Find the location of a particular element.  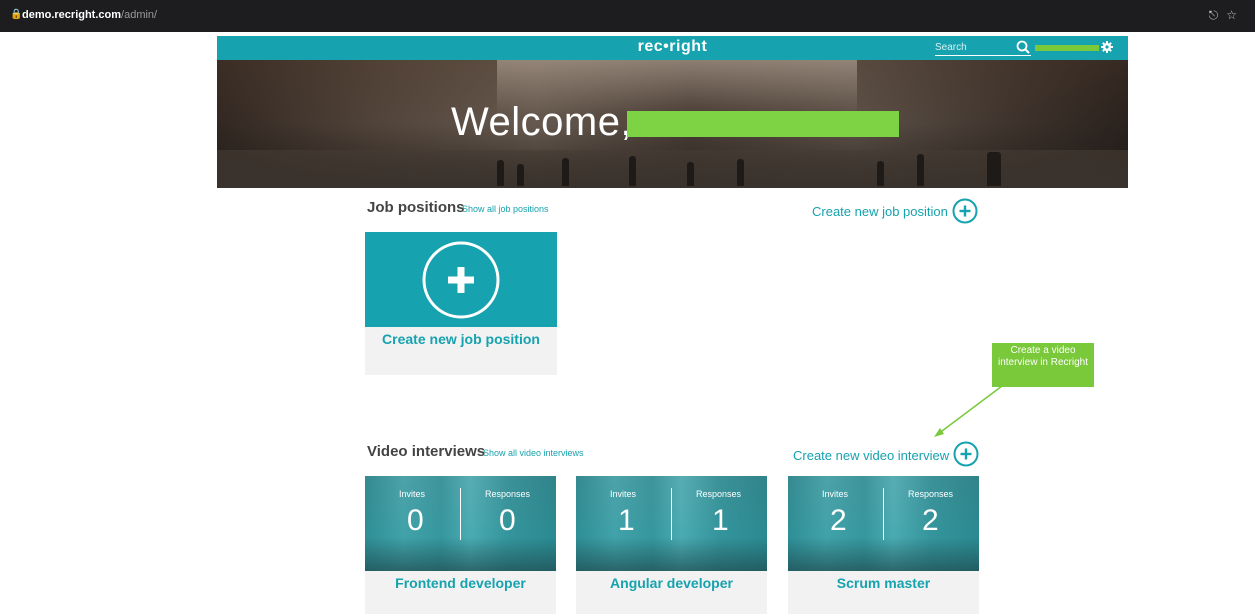

create-video-interview-link: Create new video interview is located at coordinates (871, 455).